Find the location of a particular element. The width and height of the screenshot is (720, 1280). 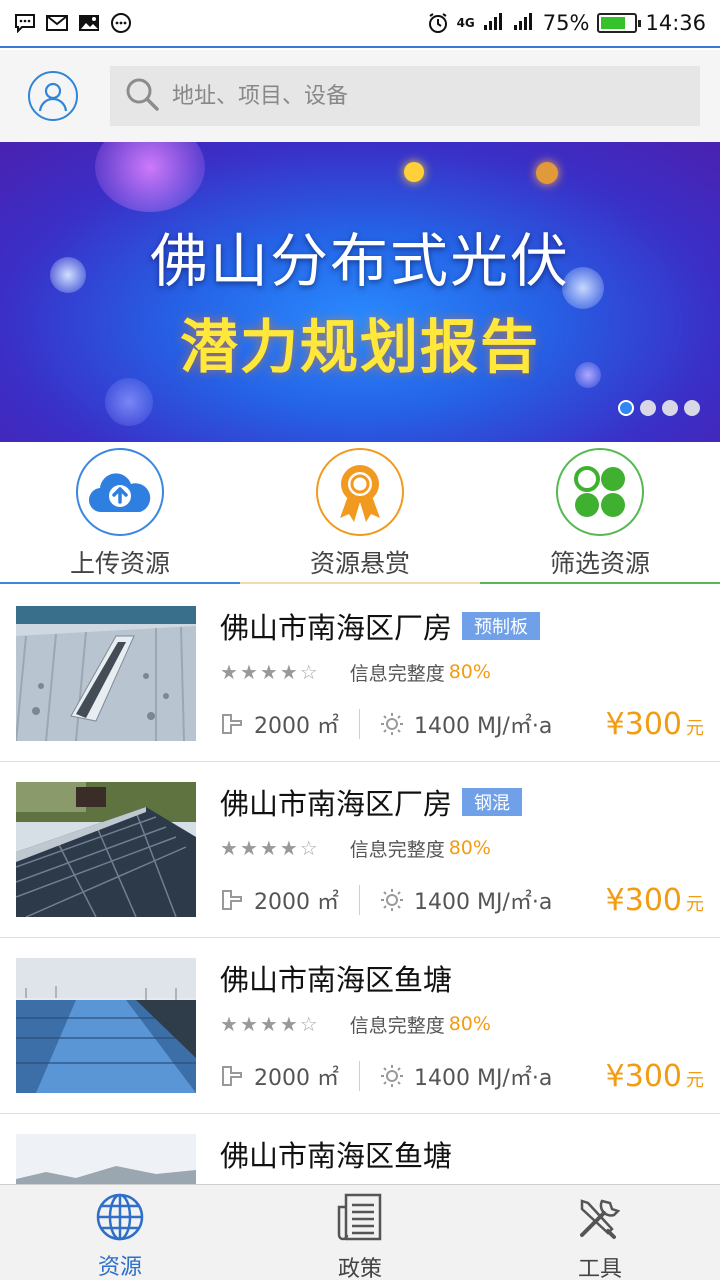

more-icon is located at coordinates (121, 23).